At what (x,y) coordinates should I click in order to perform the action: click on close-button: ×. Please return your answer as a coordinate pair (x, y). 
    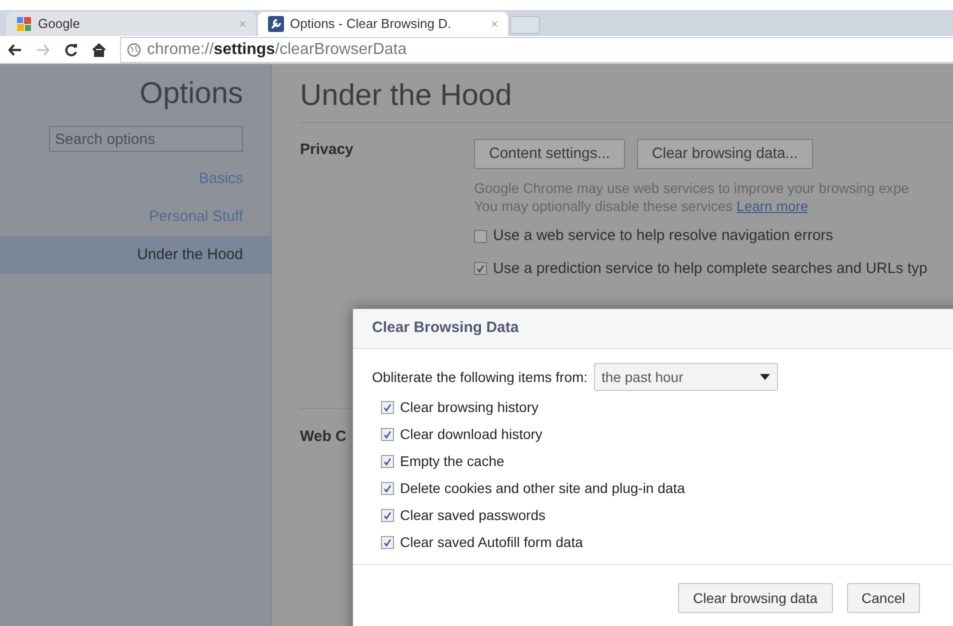
    Looking at the image, I should click on (494, 24).